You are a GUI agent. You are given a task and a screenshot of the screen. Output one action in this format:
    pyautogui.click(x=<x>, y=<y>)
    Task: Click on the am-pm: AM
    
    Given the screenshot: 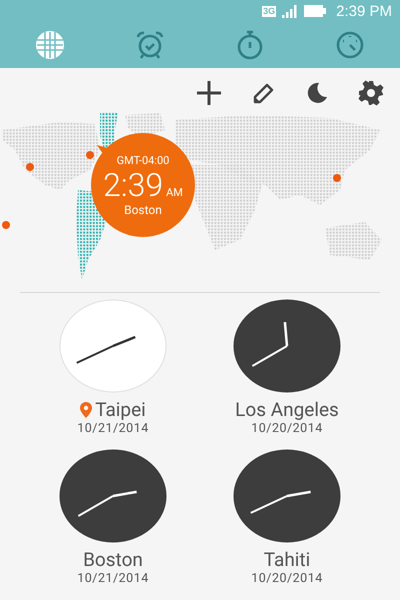 What is the action you would take?
    pyautogui.click(x=174, y=192)
    